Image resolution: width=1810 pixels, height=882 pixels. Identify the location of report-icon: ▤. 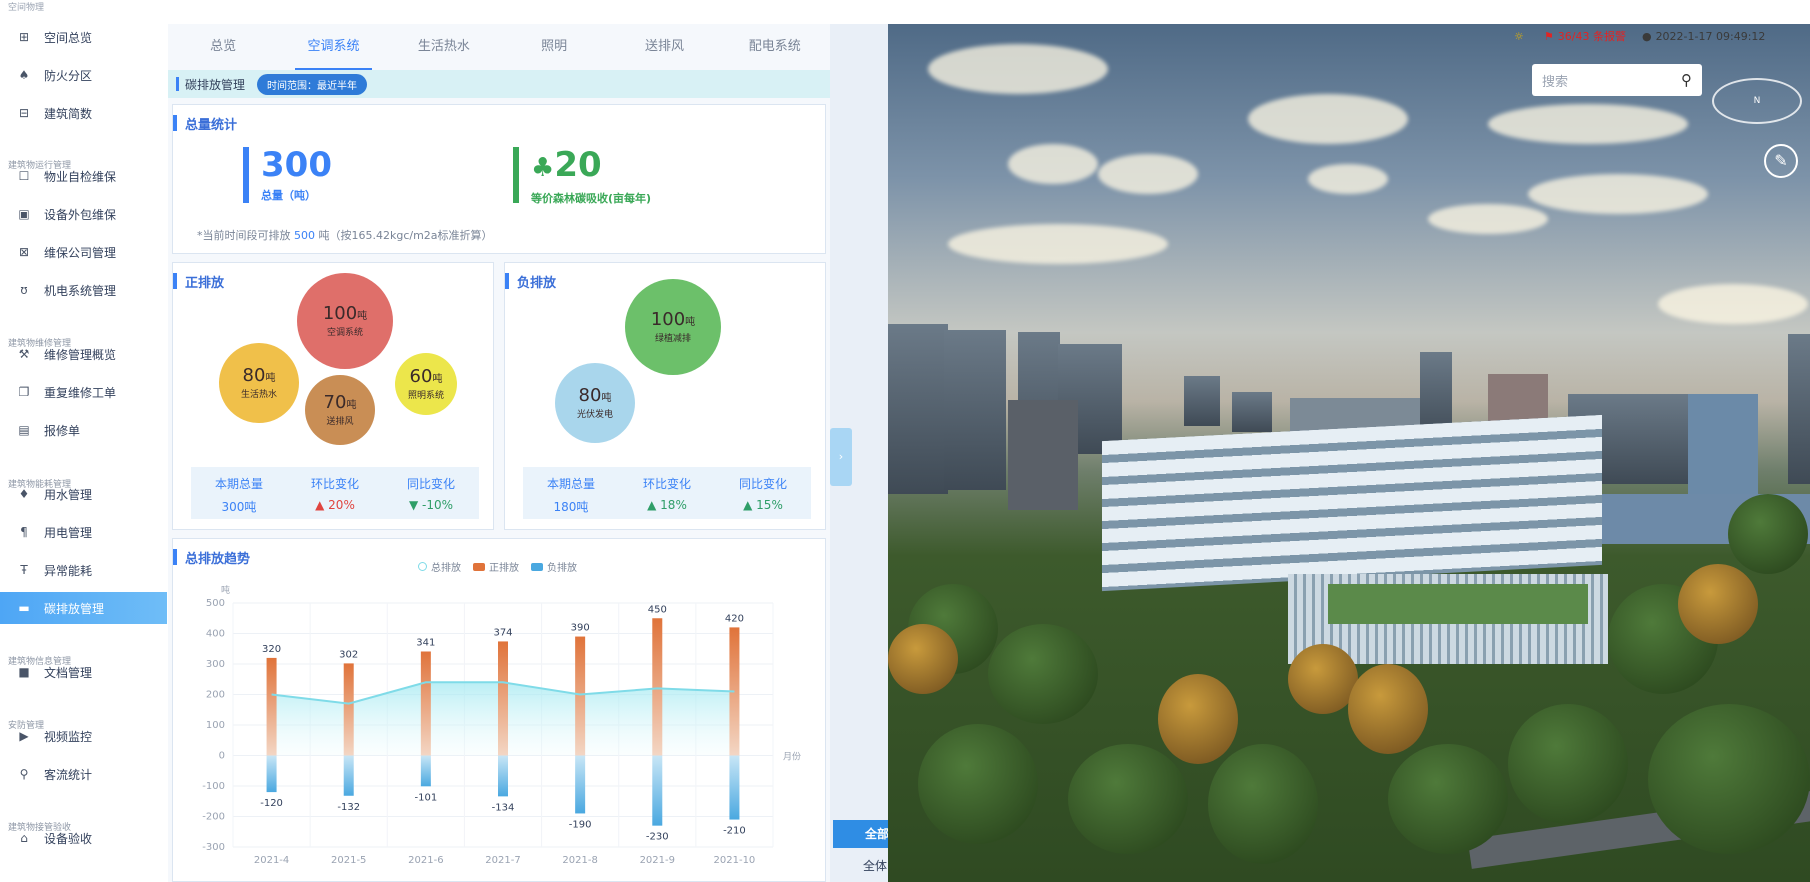
(24, 430).